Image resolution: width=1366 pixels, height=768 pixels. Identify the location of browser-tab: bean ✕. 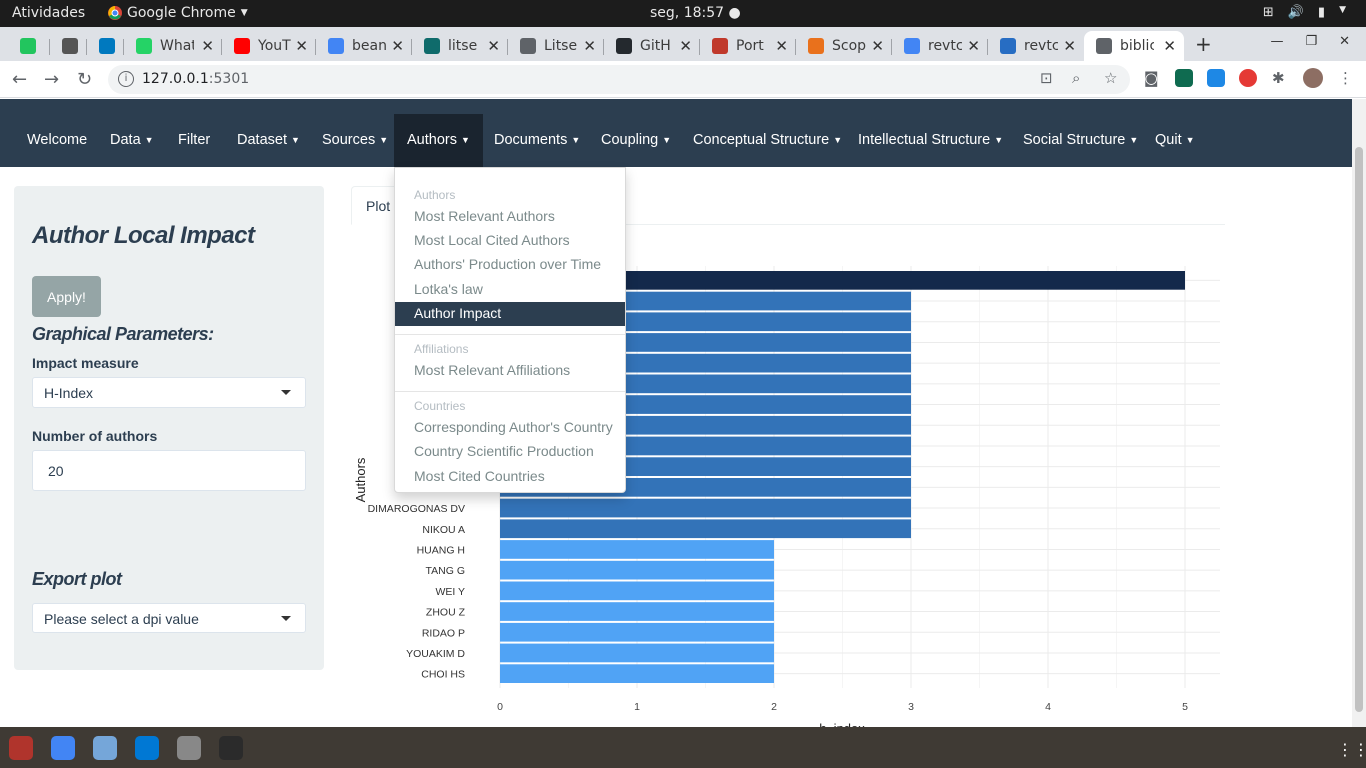
(364, 46).